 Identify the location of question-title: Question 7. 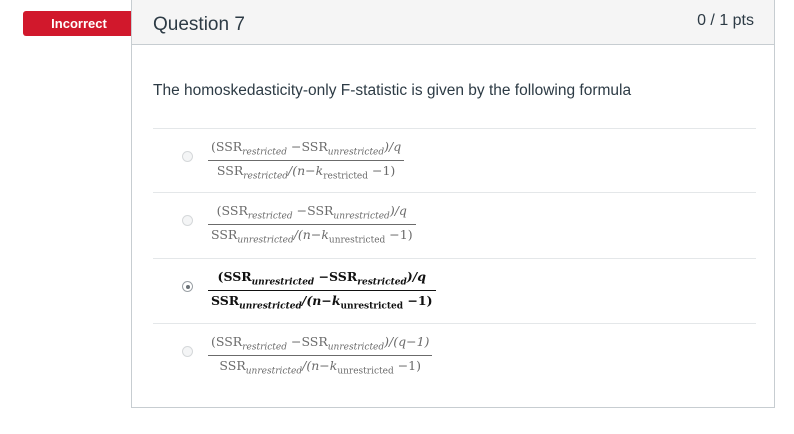
(199, 24).